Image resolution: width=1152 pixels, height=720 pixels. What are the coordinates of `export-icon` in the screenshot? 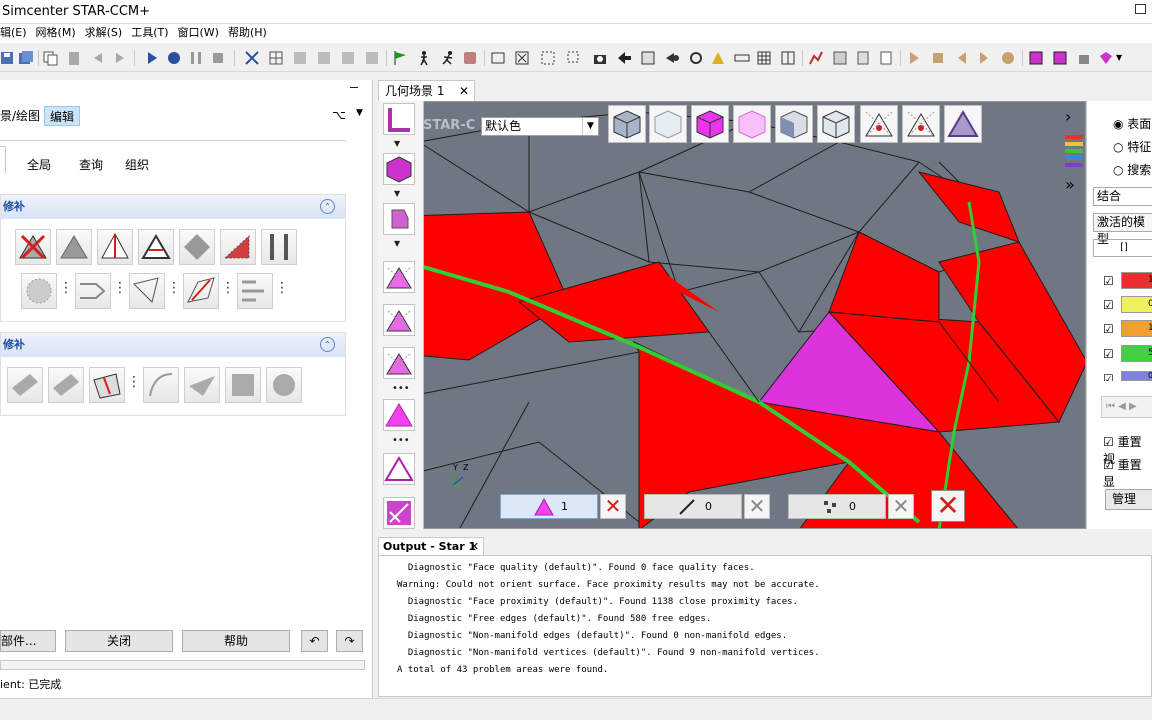 It's located at (864, 58).